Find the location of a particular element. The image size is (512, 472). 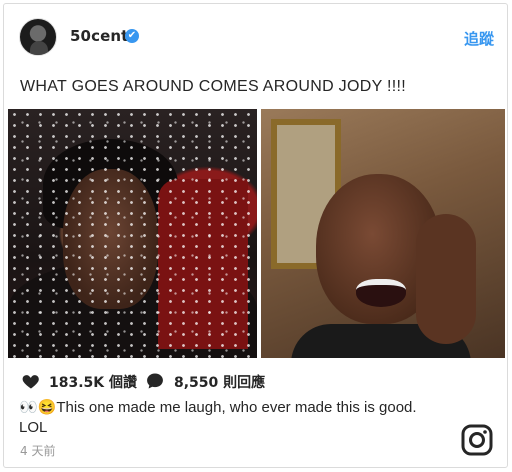

heart-icon is located at coordinates (31, 381).